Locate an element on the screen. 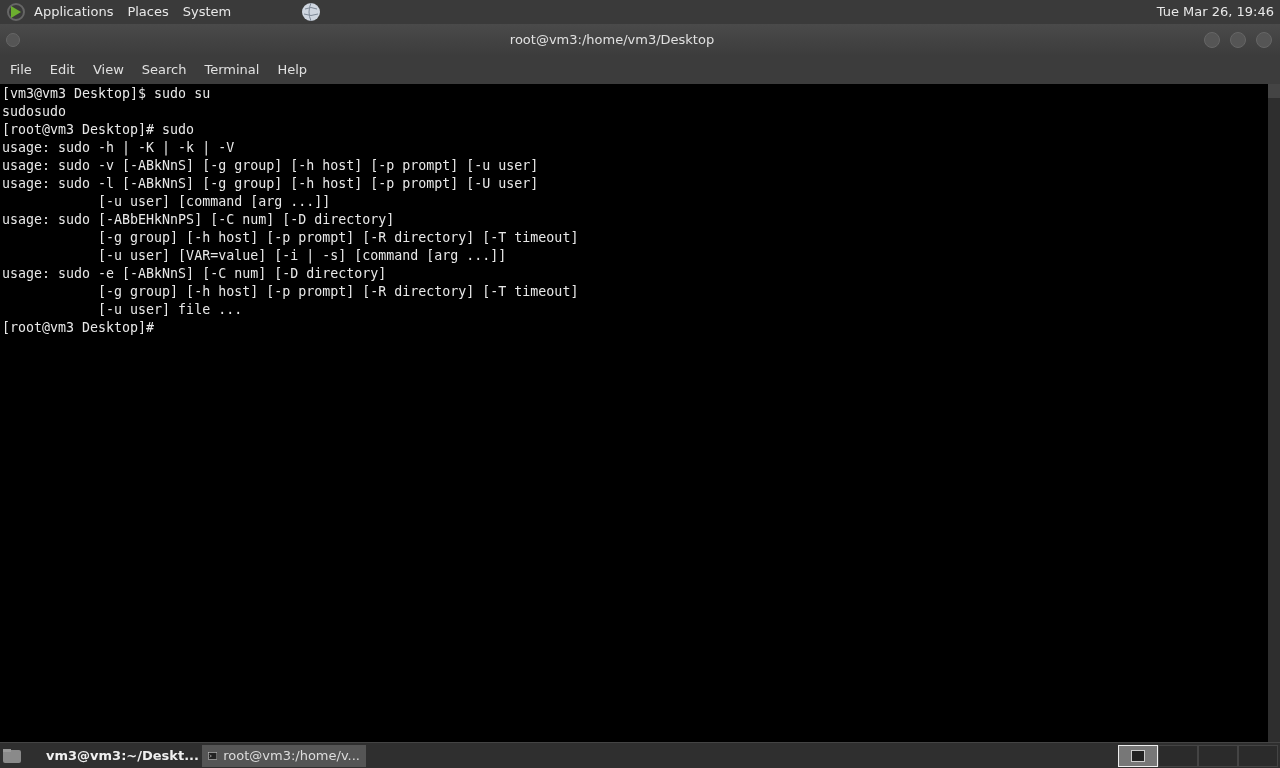 This screenshot has width=1280, height=768. maximize-button is located at coordinates (1238, 40).